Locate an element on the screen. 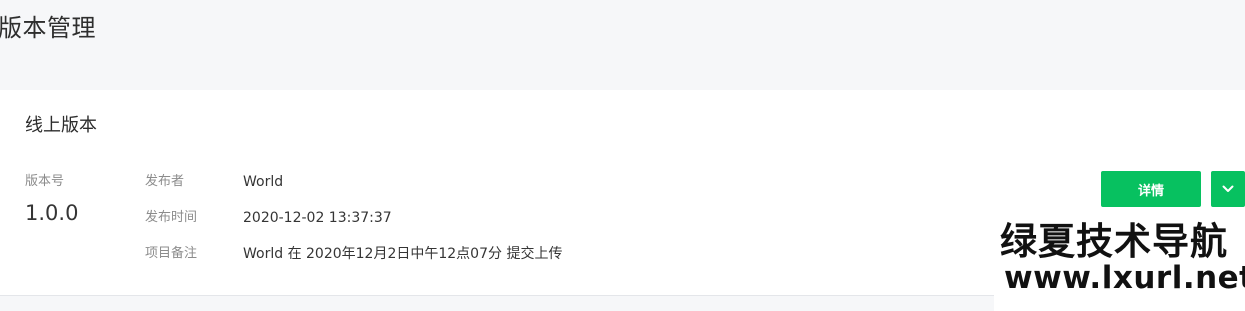 The height and width of the screenshot is (311, 1245). project-note-value: World 在 2020年12月2日中午12点07分 提交上传 is located at coordinates (403, 254).